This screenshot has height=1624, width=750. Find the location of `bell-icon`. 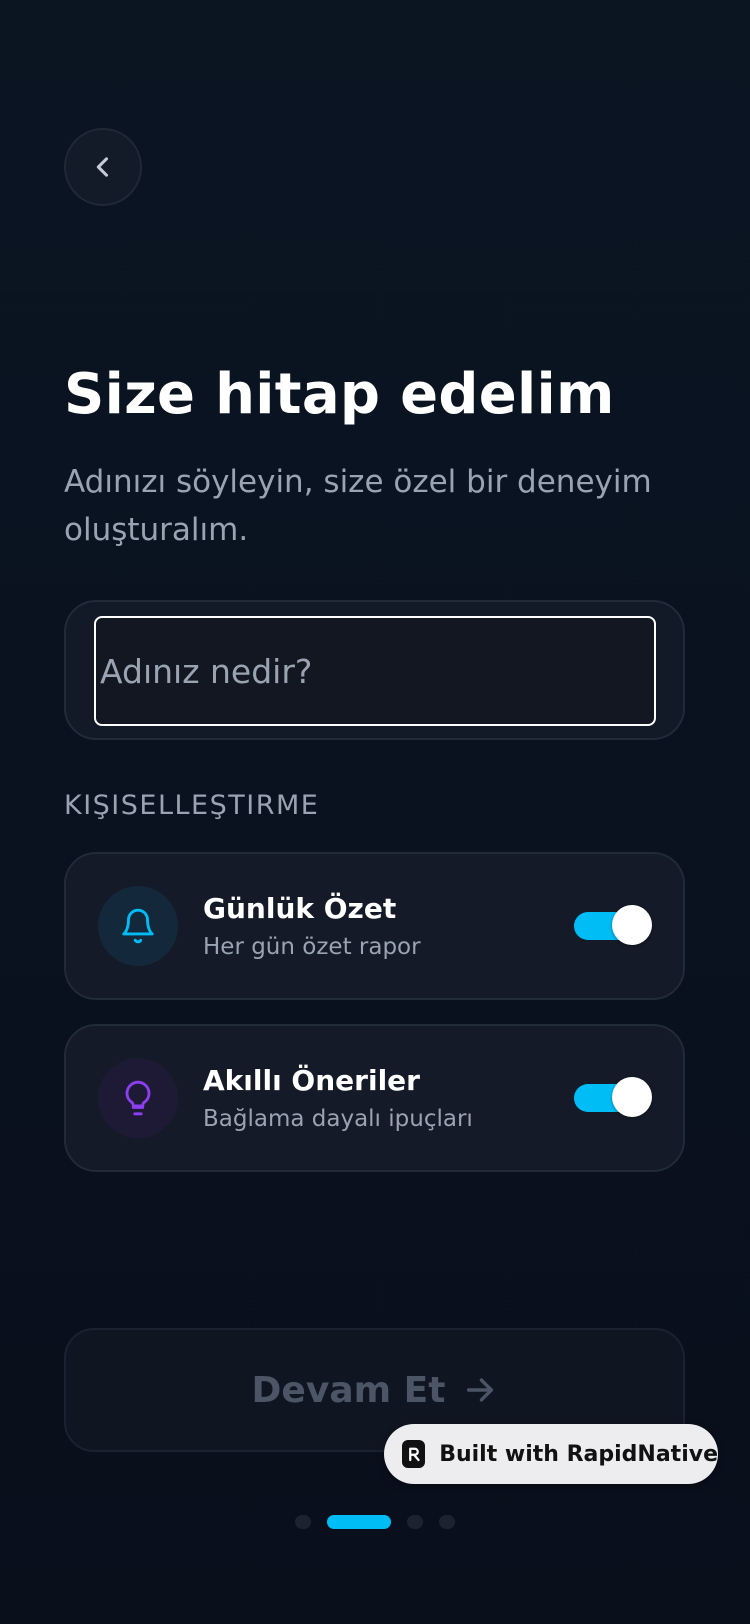

bell-icon is located at coordinates (138, 926).